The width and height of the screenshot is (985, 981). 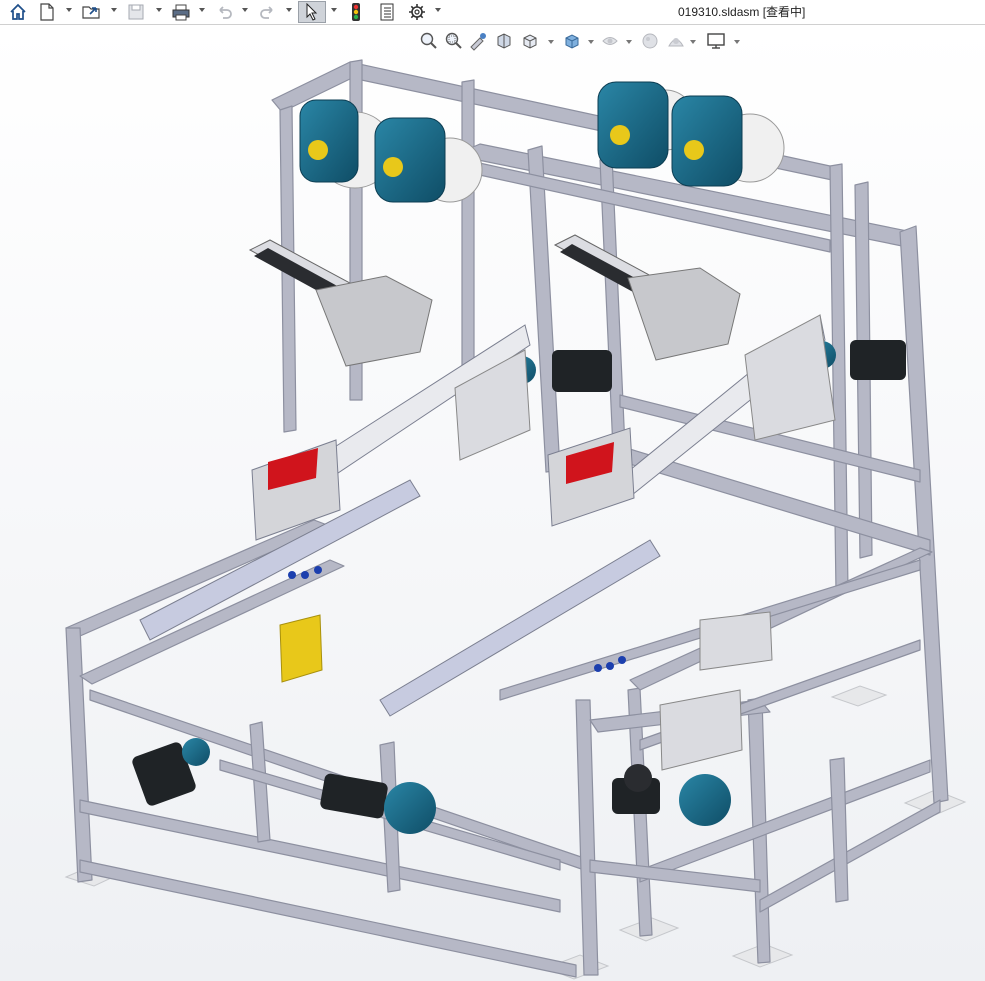 I want to click on apply-scene-button, so click(x=676, y=41).